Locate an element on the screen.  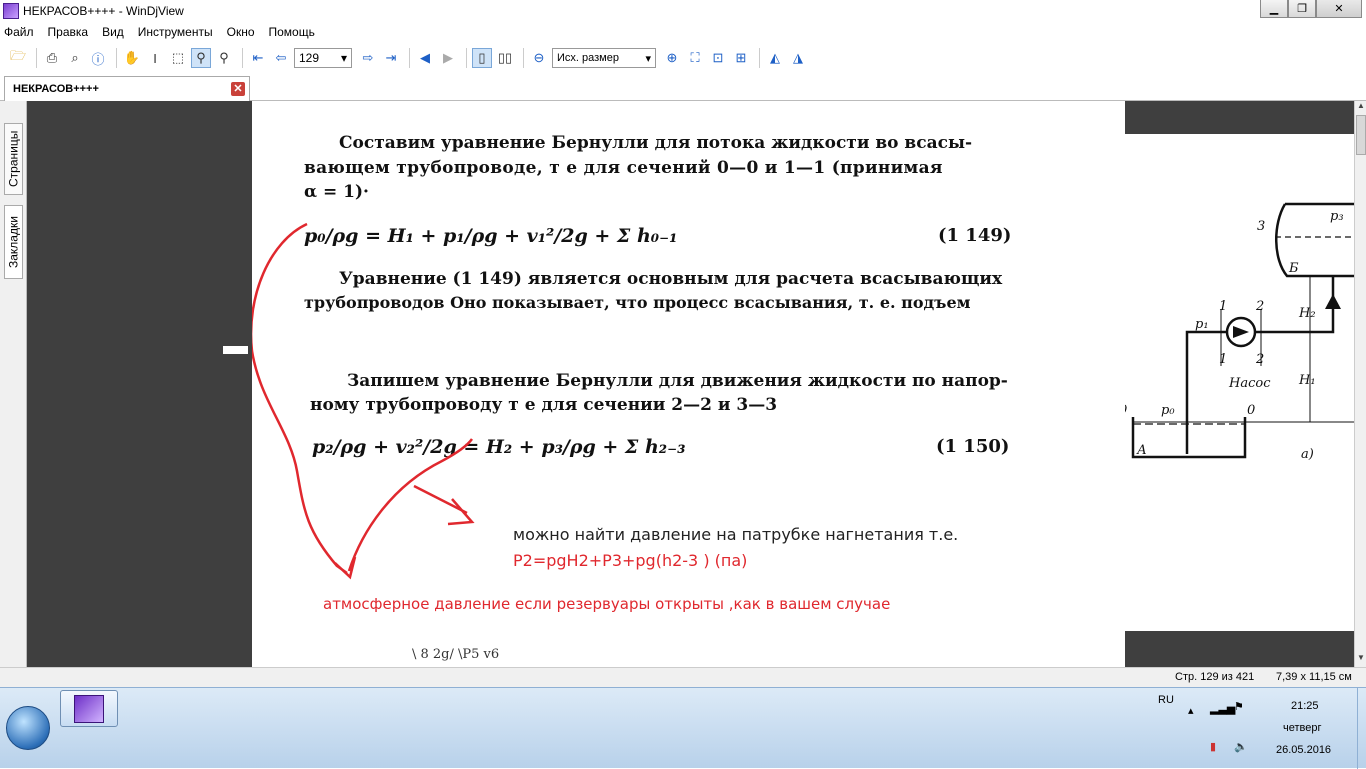
prev-page-icon: ⇦ is located at coordinates (281, 58).